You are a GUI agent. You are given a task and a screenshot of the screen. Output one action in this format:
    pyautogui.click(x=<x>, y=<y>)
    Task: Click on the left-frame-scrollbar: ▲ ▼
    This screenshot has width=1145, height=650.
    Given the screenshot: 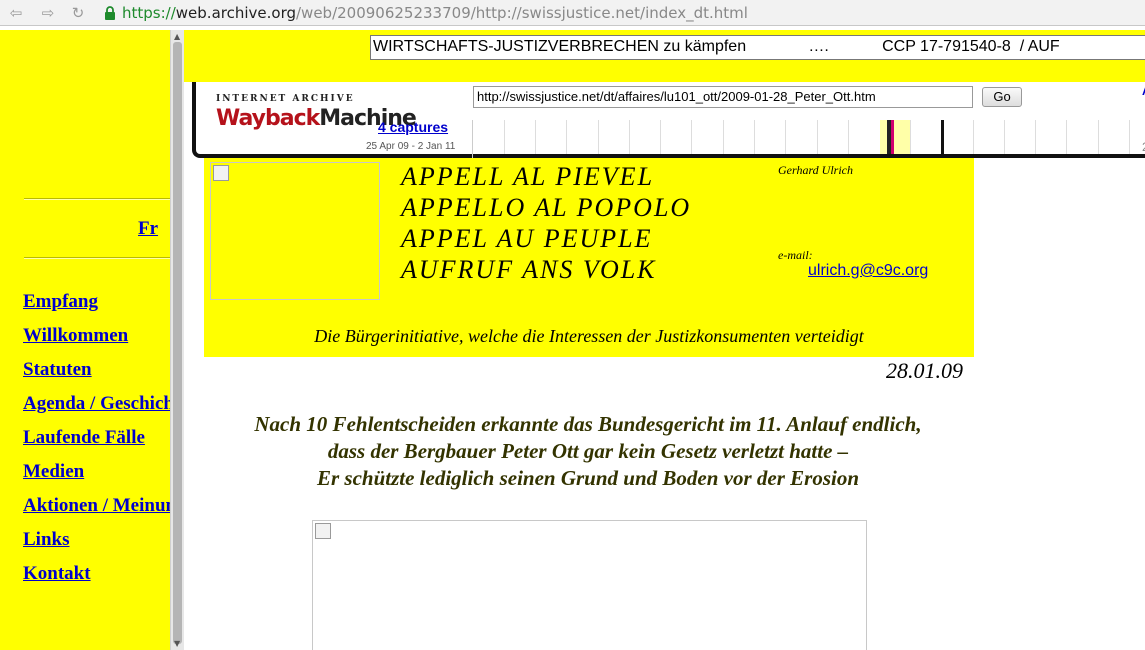 What is the action you would take?
    pyautogui.click(x=177, y=340)
    